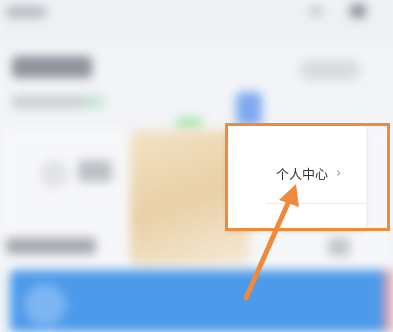 This screenshot has height=332, width=393. Describe the element at coordinates (189, 122) in the screenshot. I see `blurred-green-icon` at that location.